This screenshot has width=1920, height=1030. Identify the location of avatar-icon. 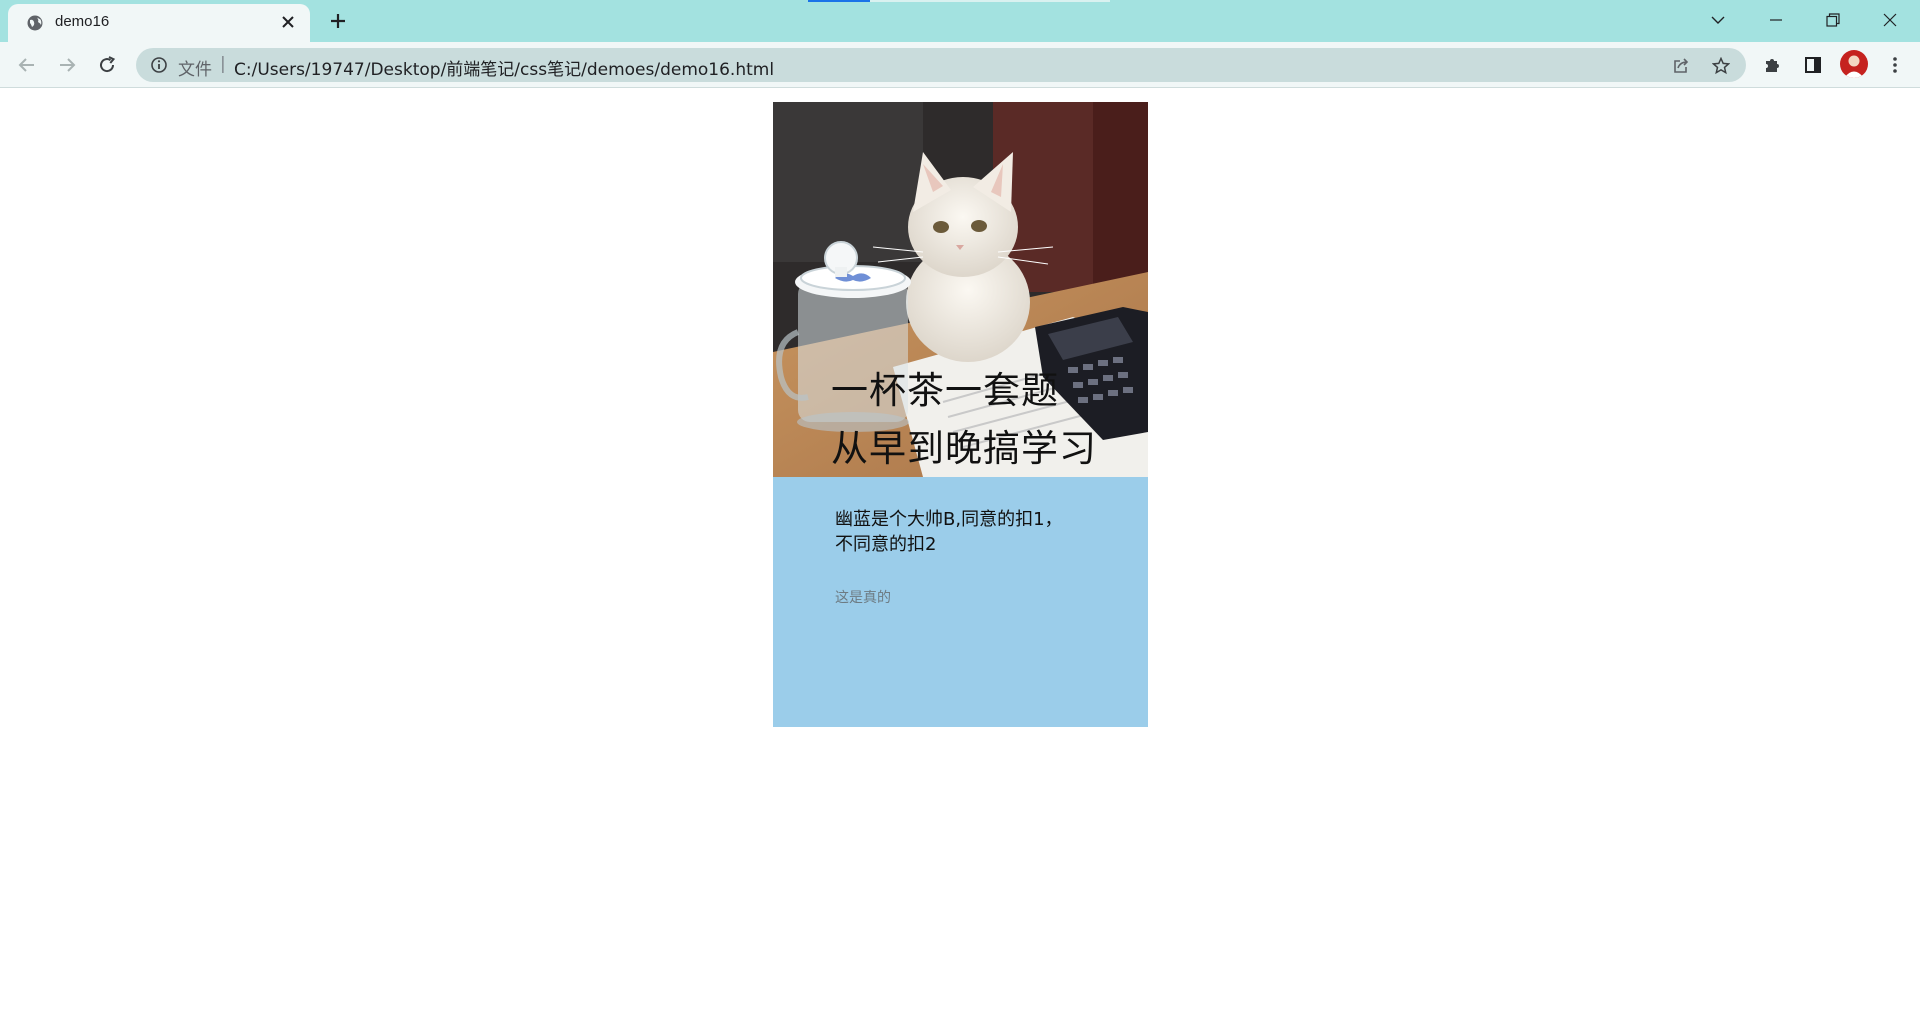
(1854, 66).